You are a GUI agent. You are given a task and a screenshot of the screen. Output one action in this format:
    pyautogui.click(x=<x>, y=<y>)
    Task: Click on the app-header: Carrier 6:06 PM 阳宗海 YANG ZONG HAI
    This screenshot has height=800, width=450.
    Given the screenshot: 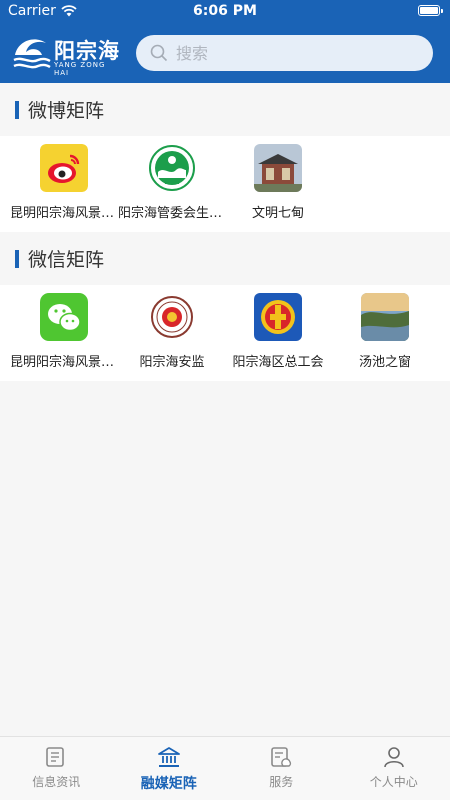 What is the action you would take?
    pyautogui.click(x=225, y=41)
    